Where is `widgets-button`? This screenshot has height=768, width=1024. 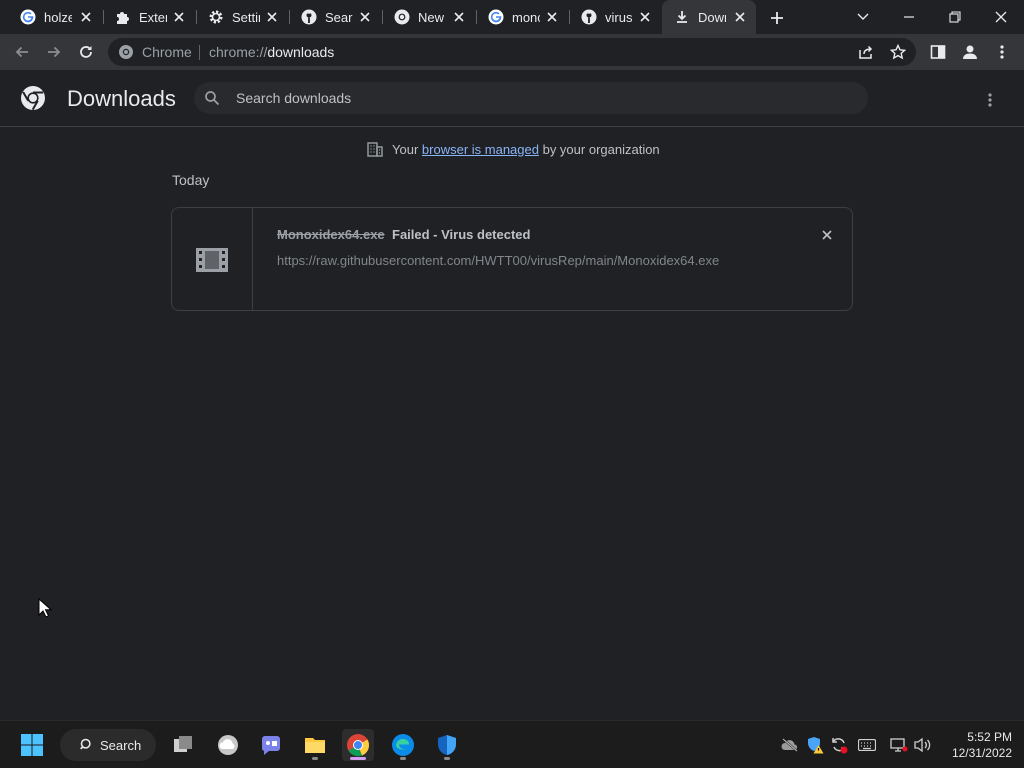 widgets-button is located at coordinates (228, 745).